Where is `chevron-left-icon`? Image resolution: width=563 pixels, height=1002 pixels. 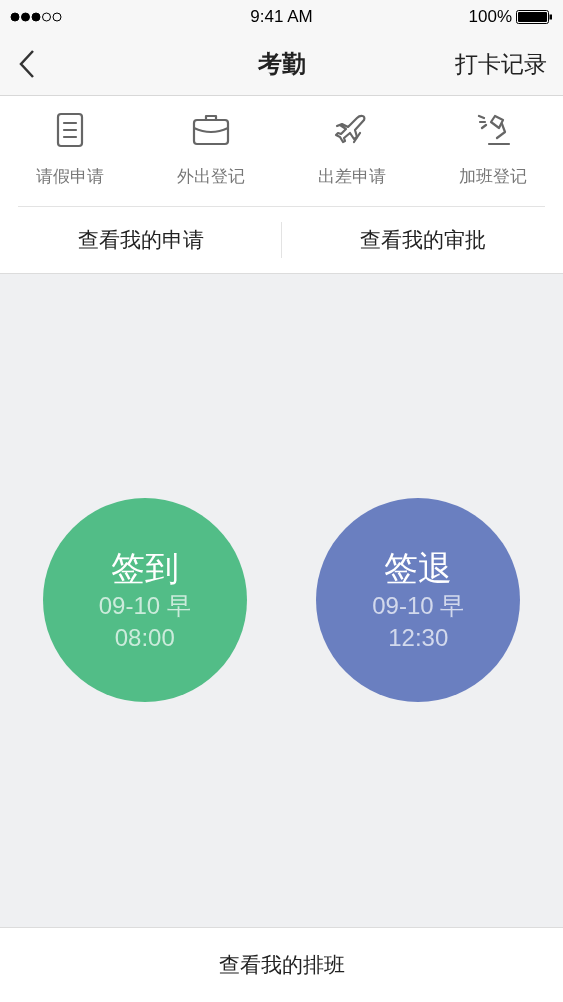
chevron-left-icon is located at coordinates (27, 64).